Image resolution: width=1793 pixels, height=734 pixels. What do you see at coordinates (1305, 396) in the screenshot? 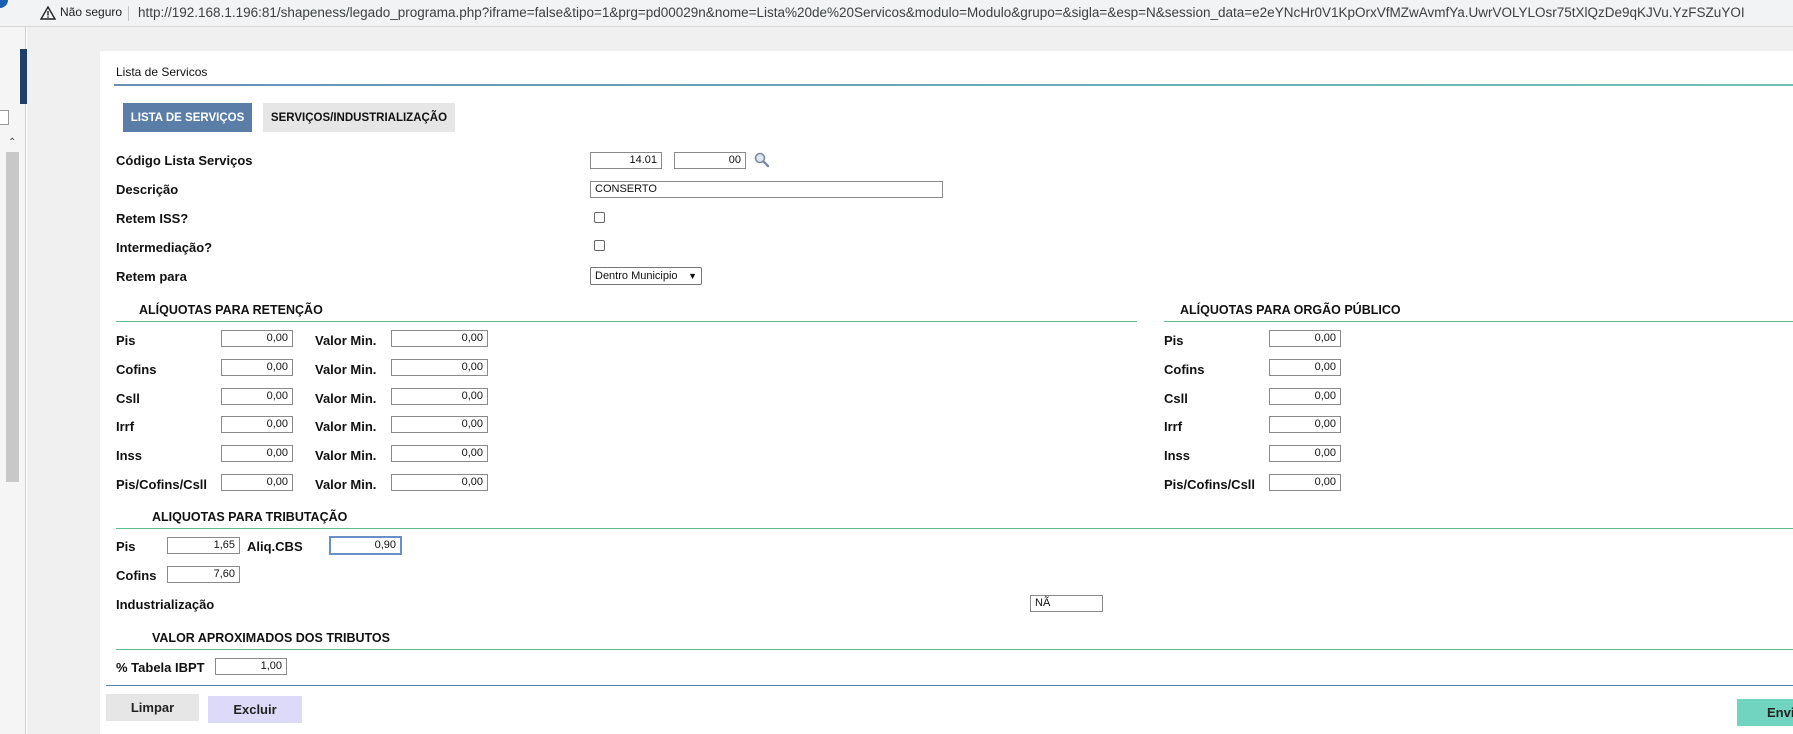
I see `orgao-csll-input: 0,00` at bounding box center [1305, 396].